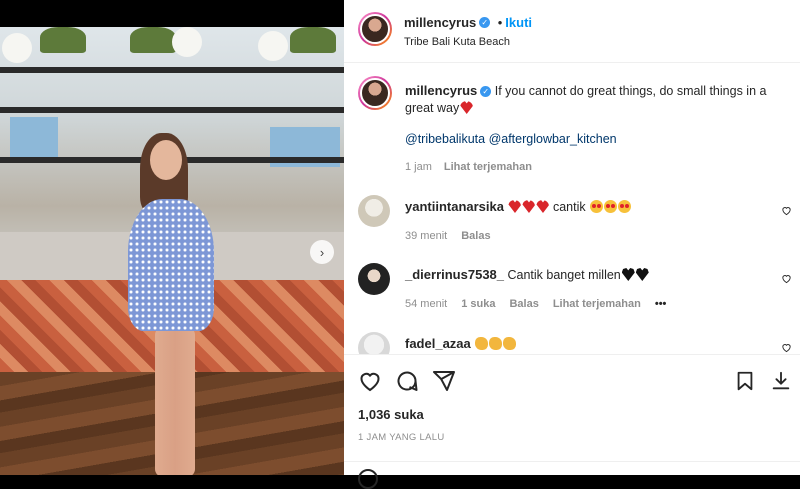 Image resolution: width=800 pixels, height=489 pixels. I want to click on comment-time: 39 menit, so click(426, 236).